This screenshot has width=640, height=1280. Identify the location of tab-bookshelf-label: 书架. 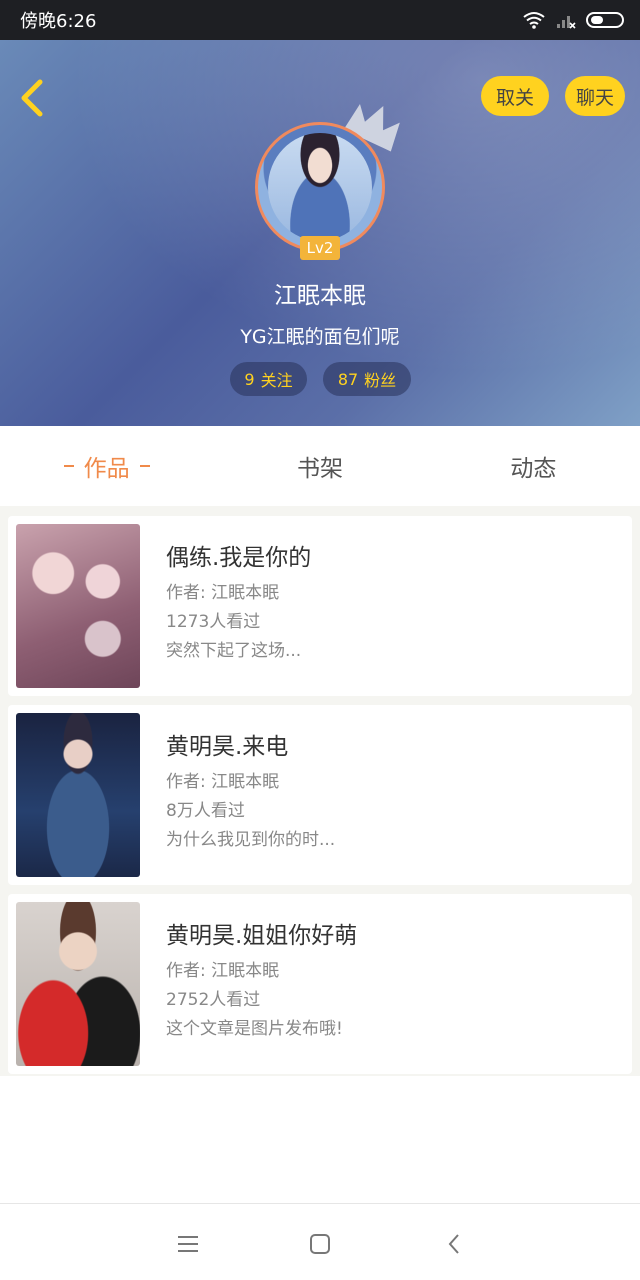
(319, 469).